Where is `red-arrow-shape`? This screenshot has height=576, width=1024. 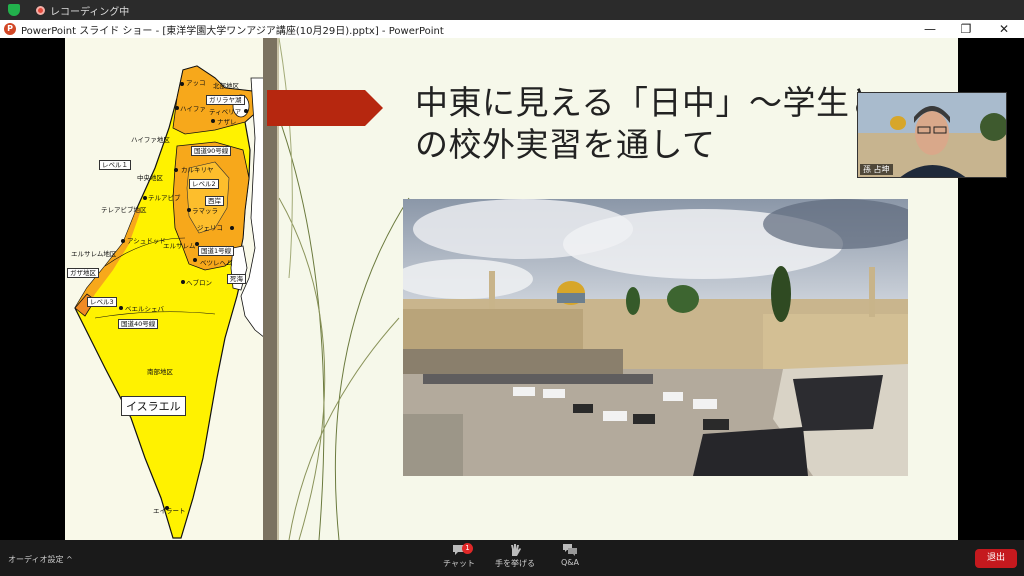
red-arrow-shape is located at coordinates (325, 108).